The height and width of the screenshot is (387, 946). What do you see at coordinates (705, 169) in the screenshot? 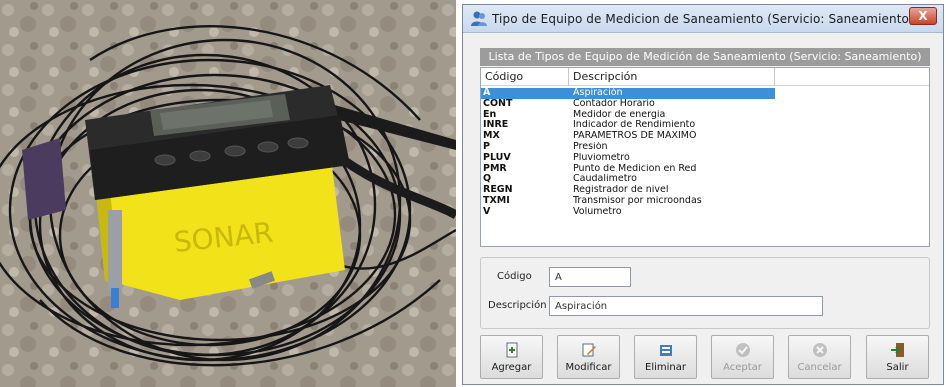
I see `list-row: PMR Punto de Medicion en Red` at bounding box center [705, 169].